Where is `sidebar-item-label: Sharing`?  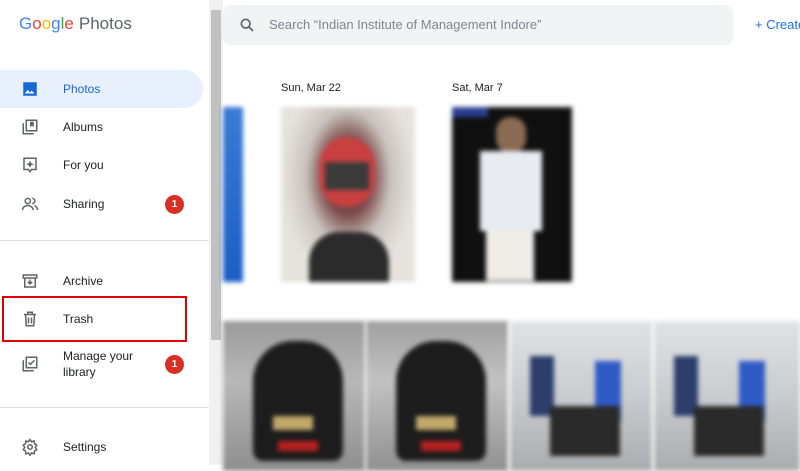 sidebar-item-label: Sharing is located at coordinates (84, 204).